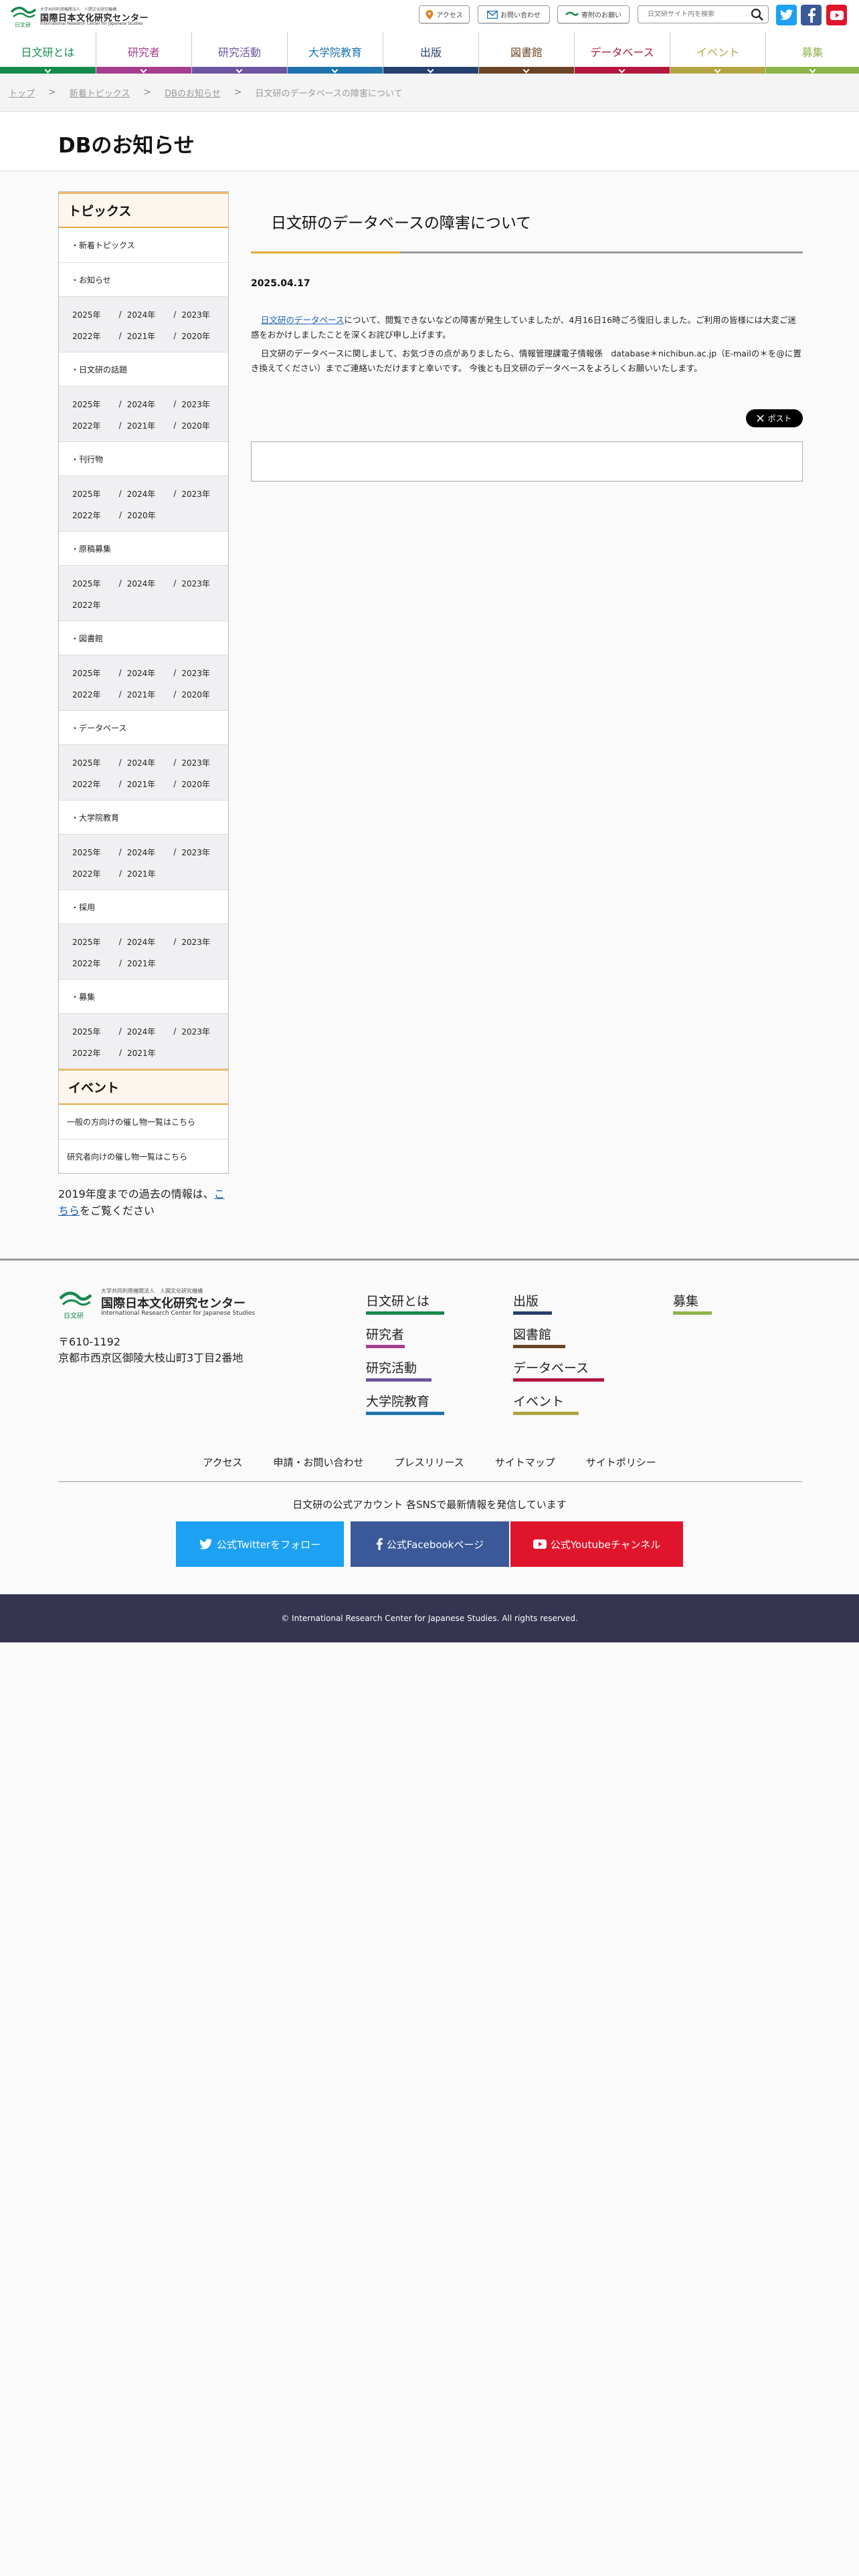  Describe the element at coordinates (786, 15) in the screenshot. I see `twitter-link` at that location.